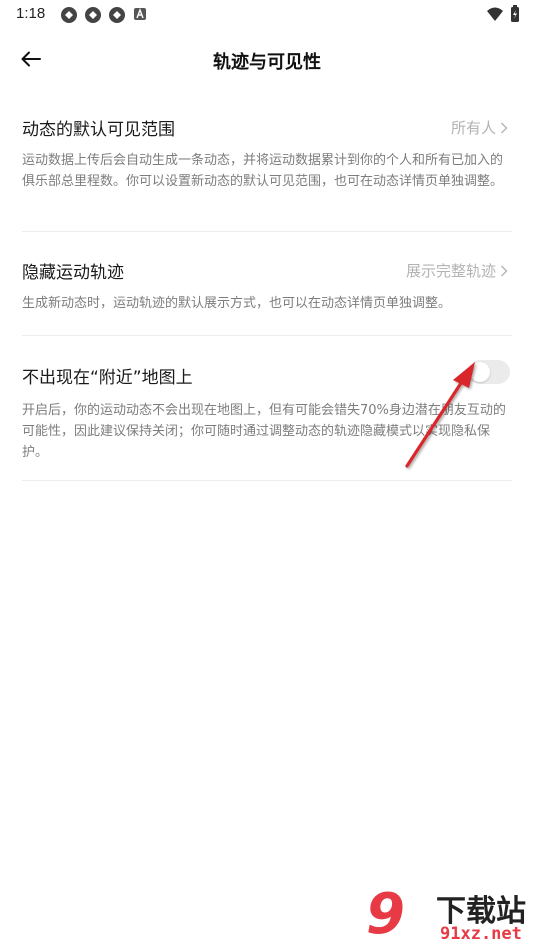 The width and height of the screenshot is (534, 950). I want to click on setting-title: 不出现在“附近”地图上, so click(107, 378).